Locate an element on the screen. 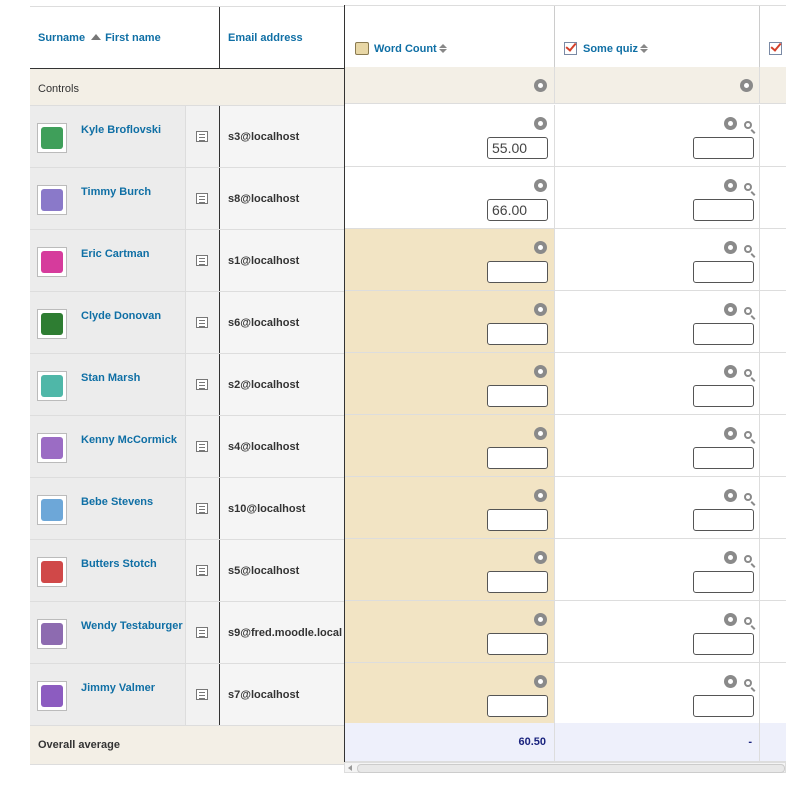 This screenshot has width=786, height=795. user-name-link: Wendy Testaburger is located at coordinates (132, 626).